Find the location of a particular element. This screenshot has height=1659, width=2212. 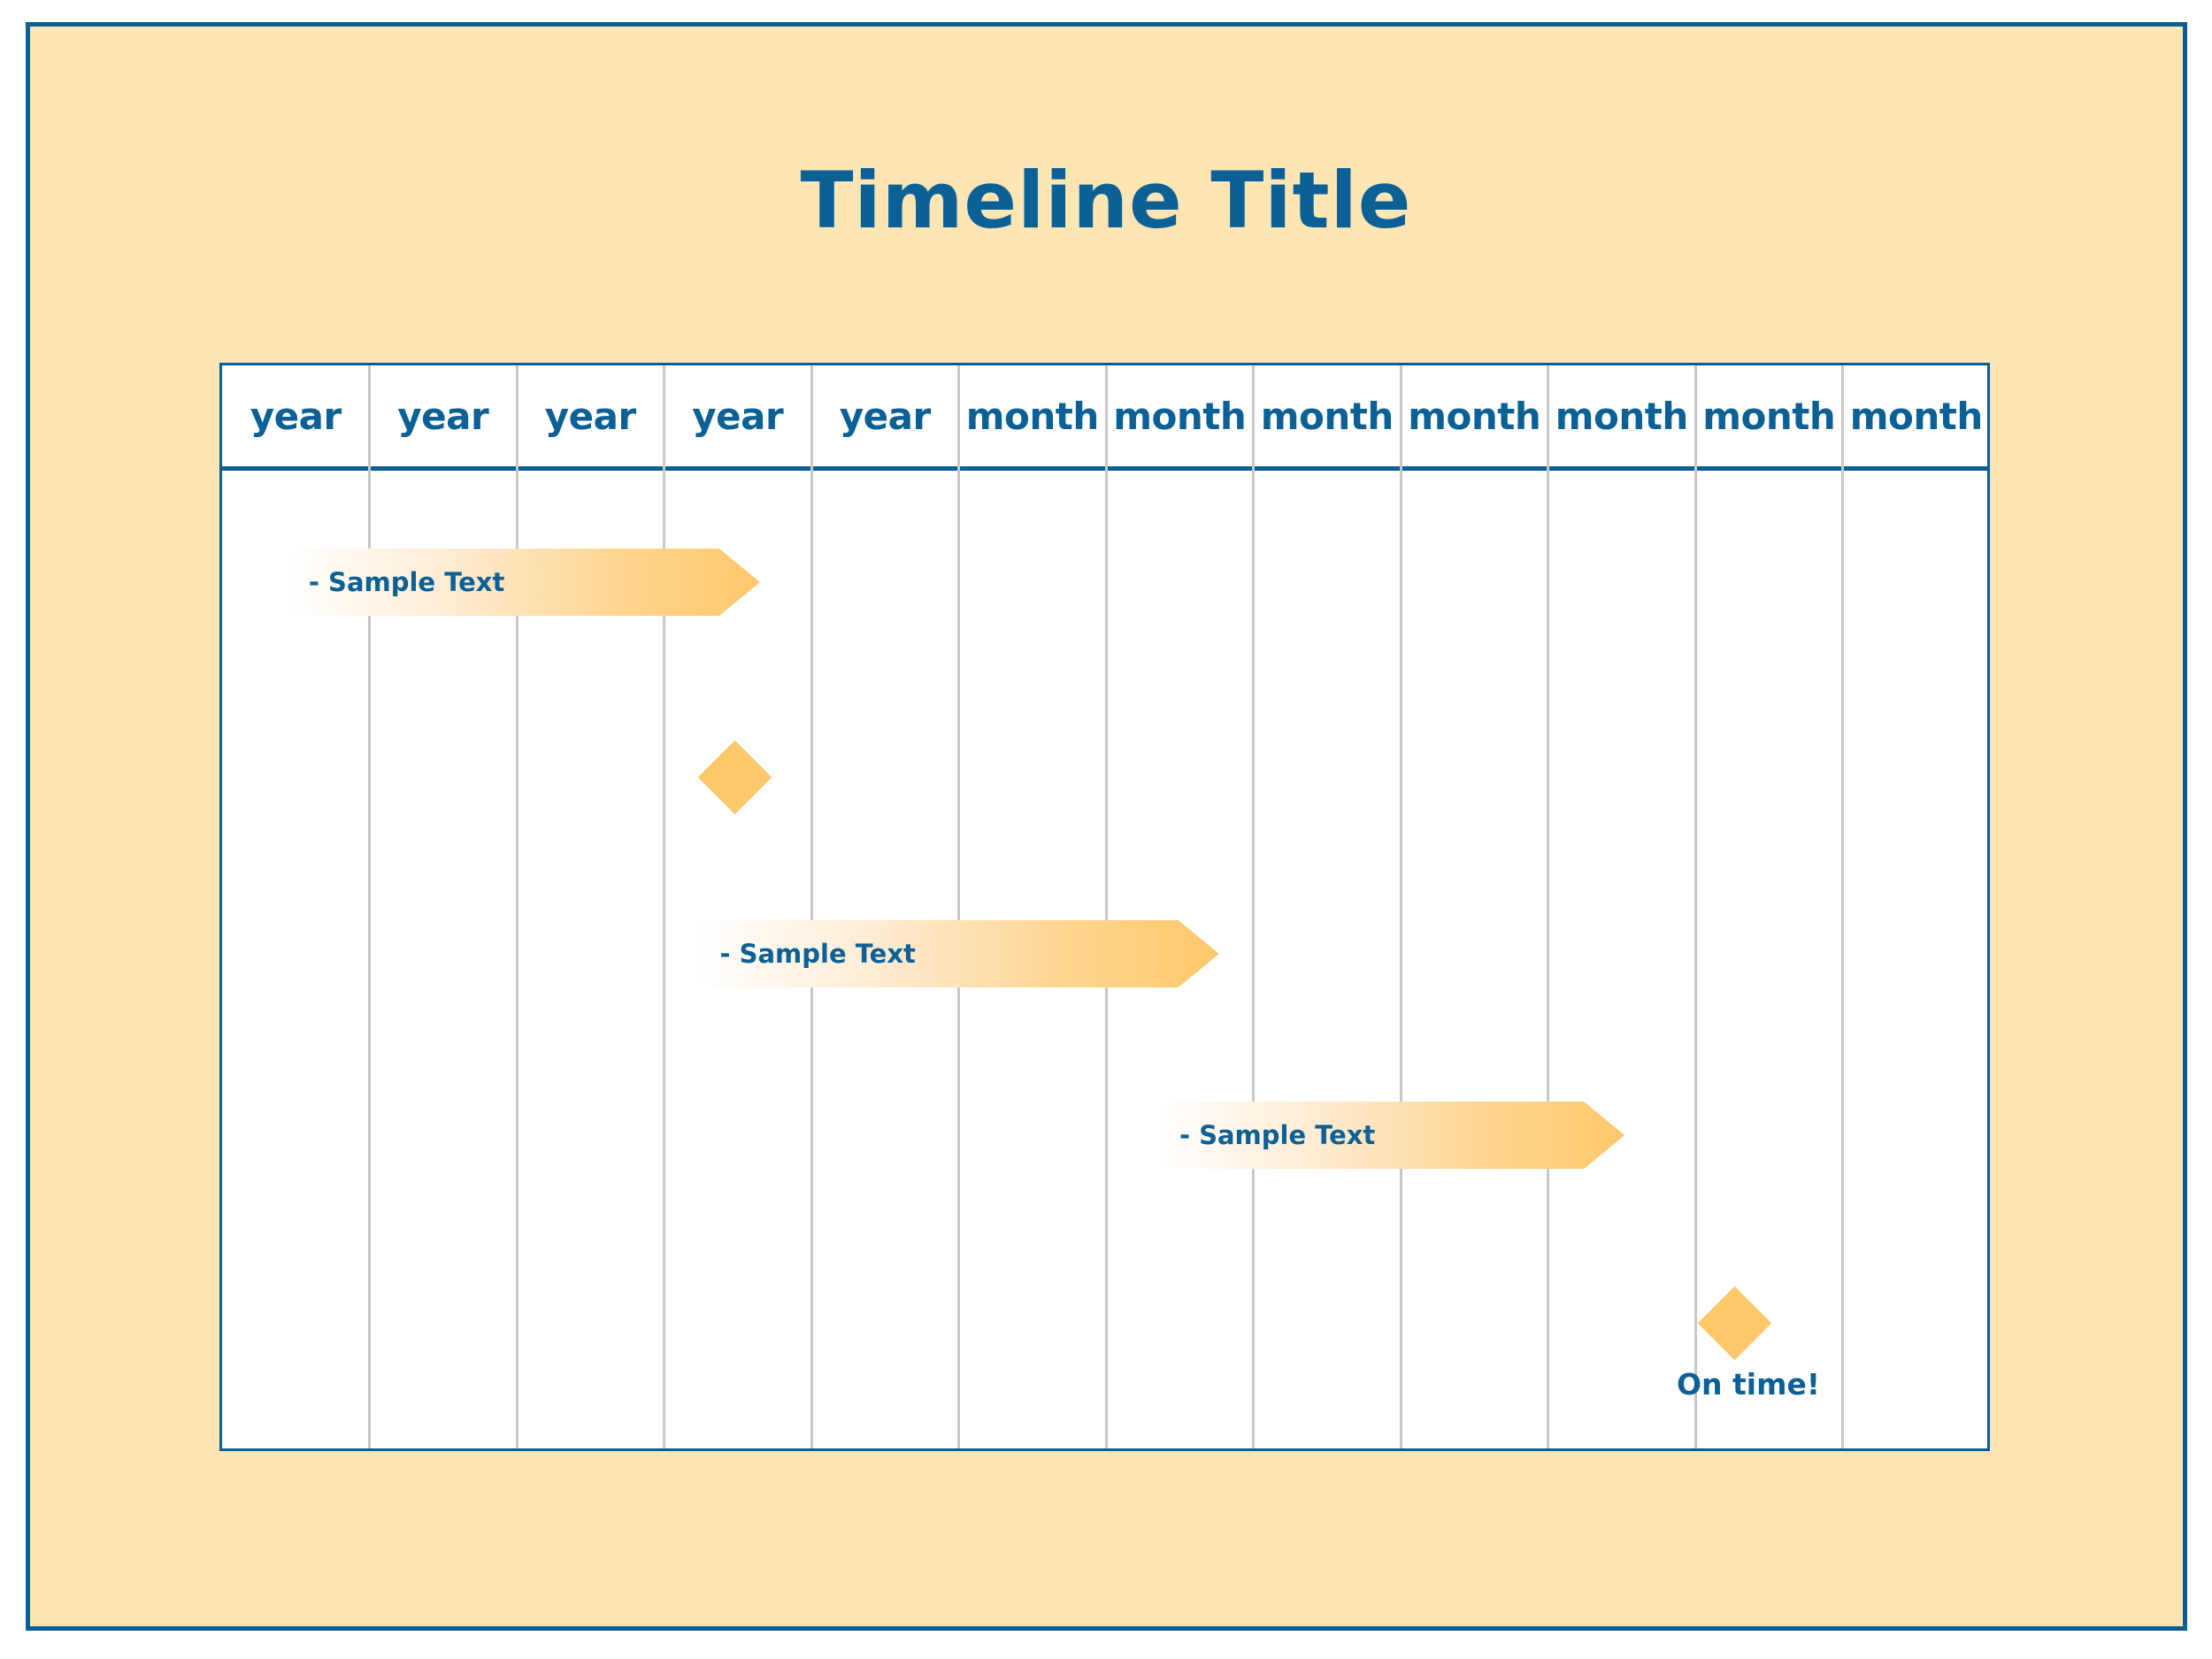

timeline-title: Timeline Title is located at coordinates (1106, 201).